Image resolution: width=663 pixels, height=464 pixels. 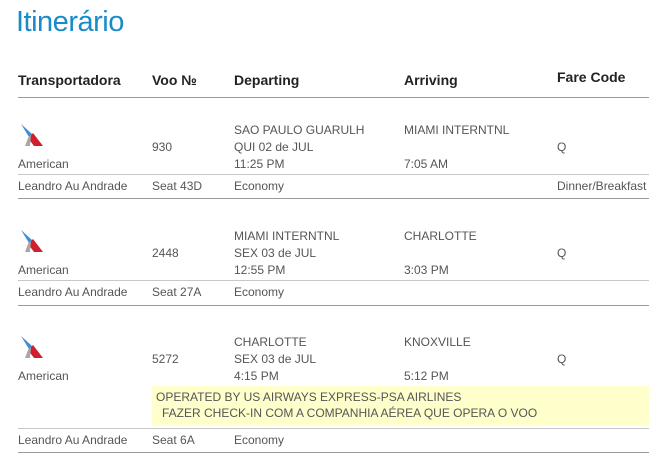 What do you see at coordinates (426, 376) in the screenshot?
I see `arriving-time: 5:12 PM` at bounding box center [426, 376].